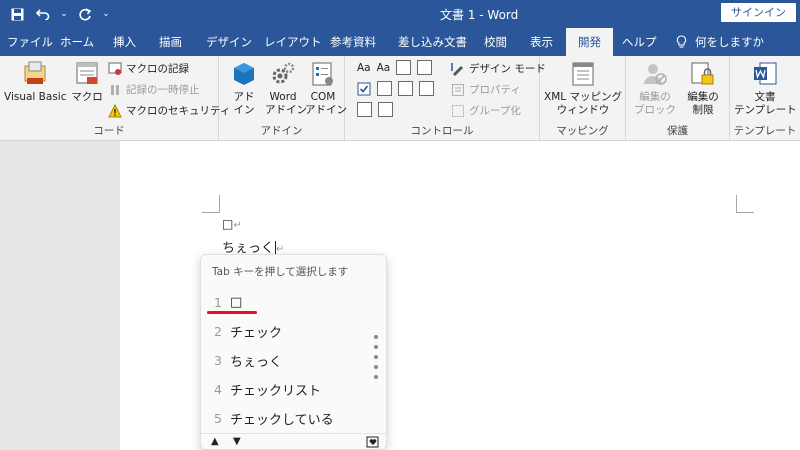  What do you see at coordinates (639, 42) in the screenshot?
I see `tab-help: ヘルプ` at bounding box center [639, 42].